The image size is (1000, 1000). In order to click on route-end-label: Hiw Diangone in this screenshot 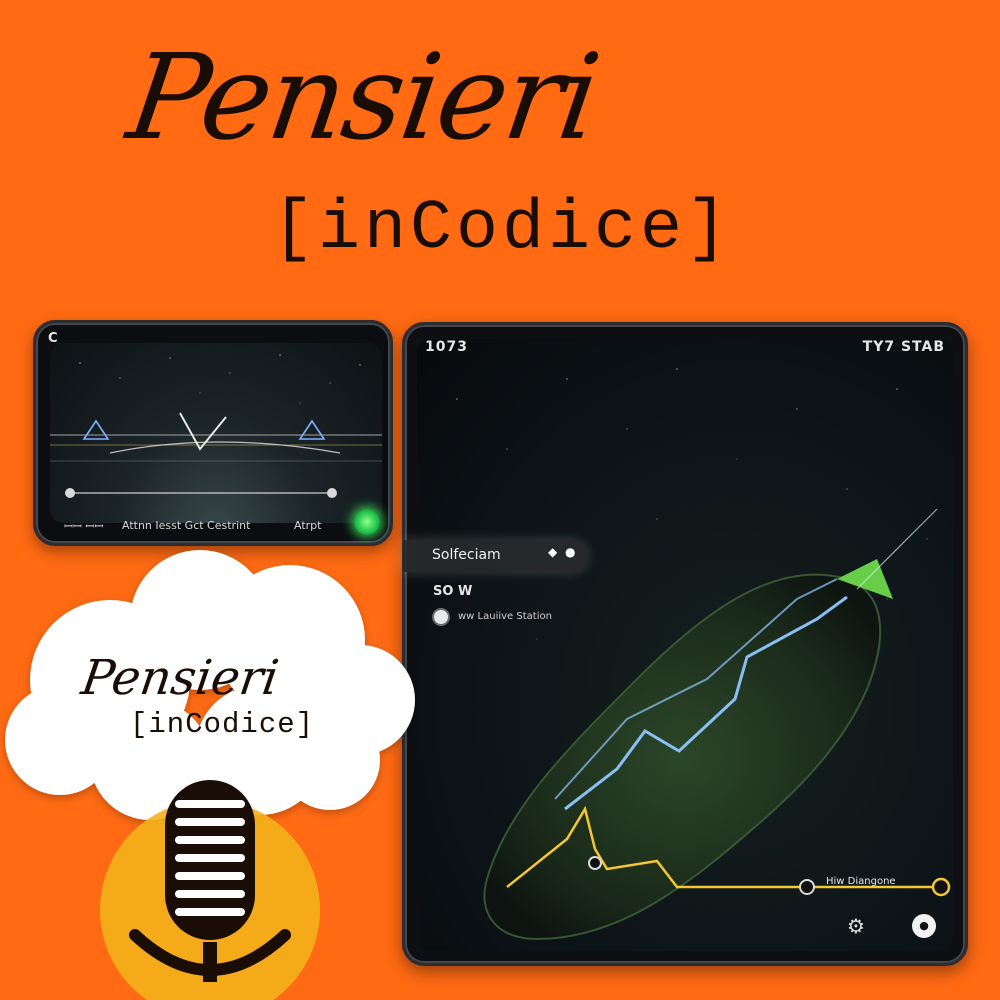, I will do `click(861, 881)`.